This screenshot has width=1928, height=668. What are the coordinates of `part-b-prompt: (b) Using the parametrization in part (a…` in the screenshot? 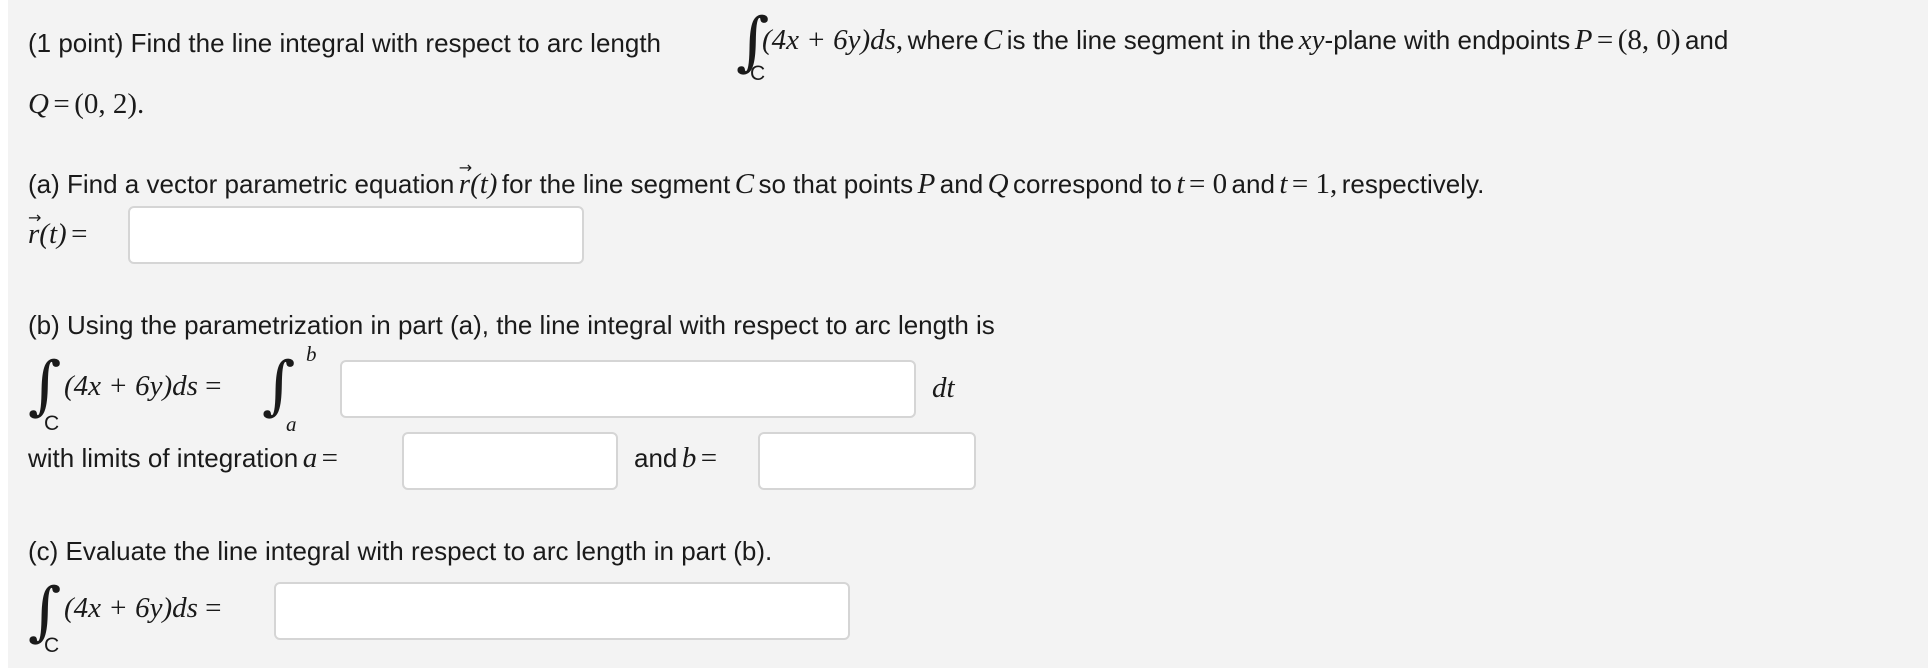 It's located at (511, 325).